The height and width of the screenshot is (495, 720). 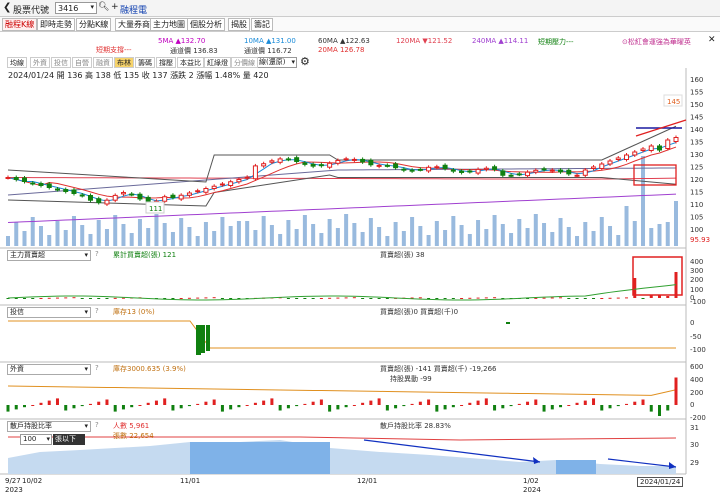 What do you see at coordinates (40, 62) in the screenshot?
I see `toolbar-button-1: 外資` at bounding box center [40, 62].